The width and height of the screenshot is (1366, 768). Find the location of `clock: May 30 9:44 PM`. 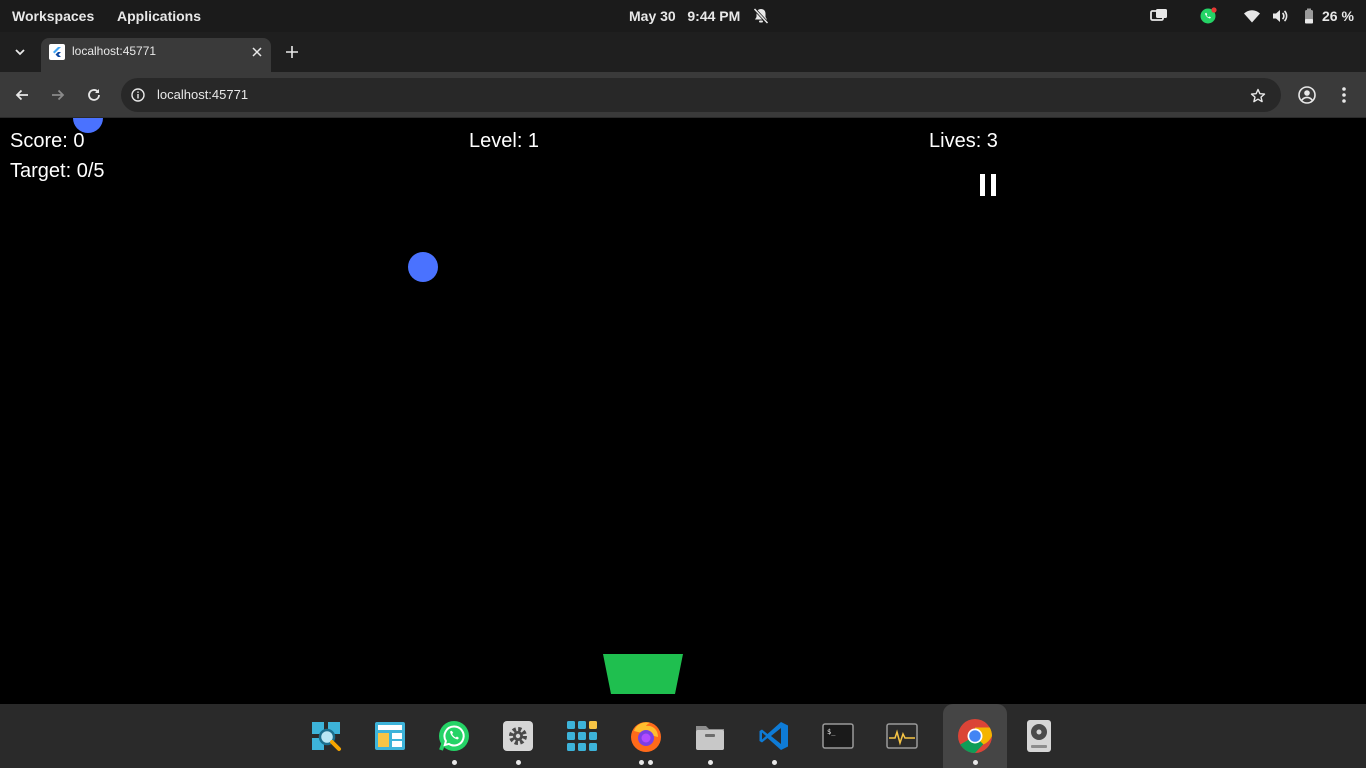

clock: May 30 9:44 PM is located at coordinates (684, 16).